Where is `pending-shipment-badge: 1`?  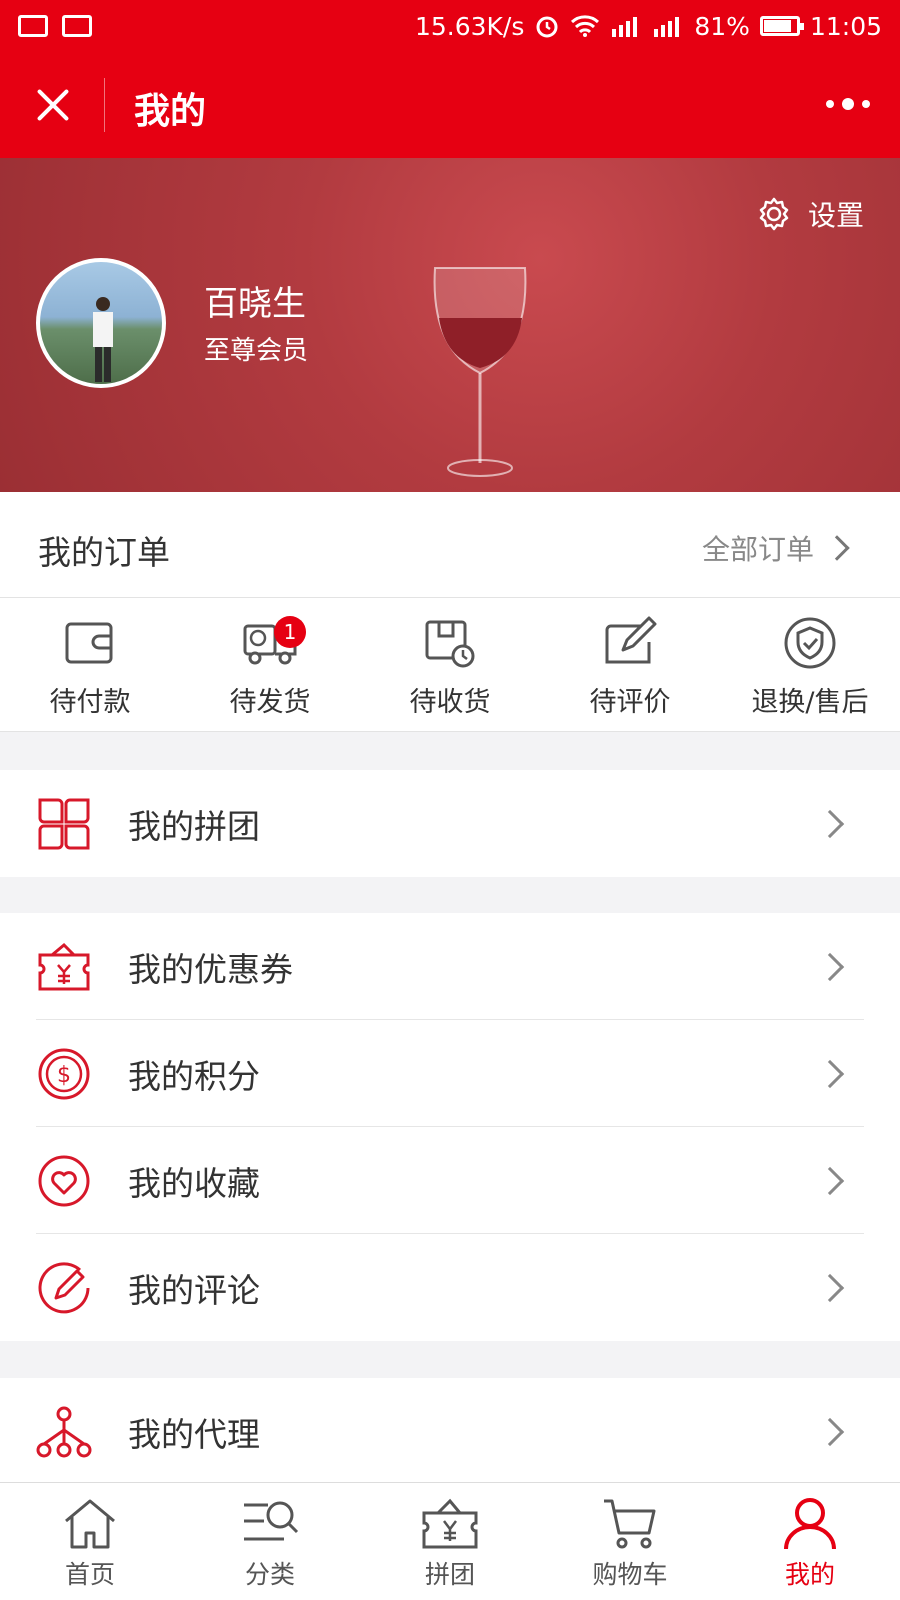
pending-shipment-badge: 1 is located at coordinates (290, 632).